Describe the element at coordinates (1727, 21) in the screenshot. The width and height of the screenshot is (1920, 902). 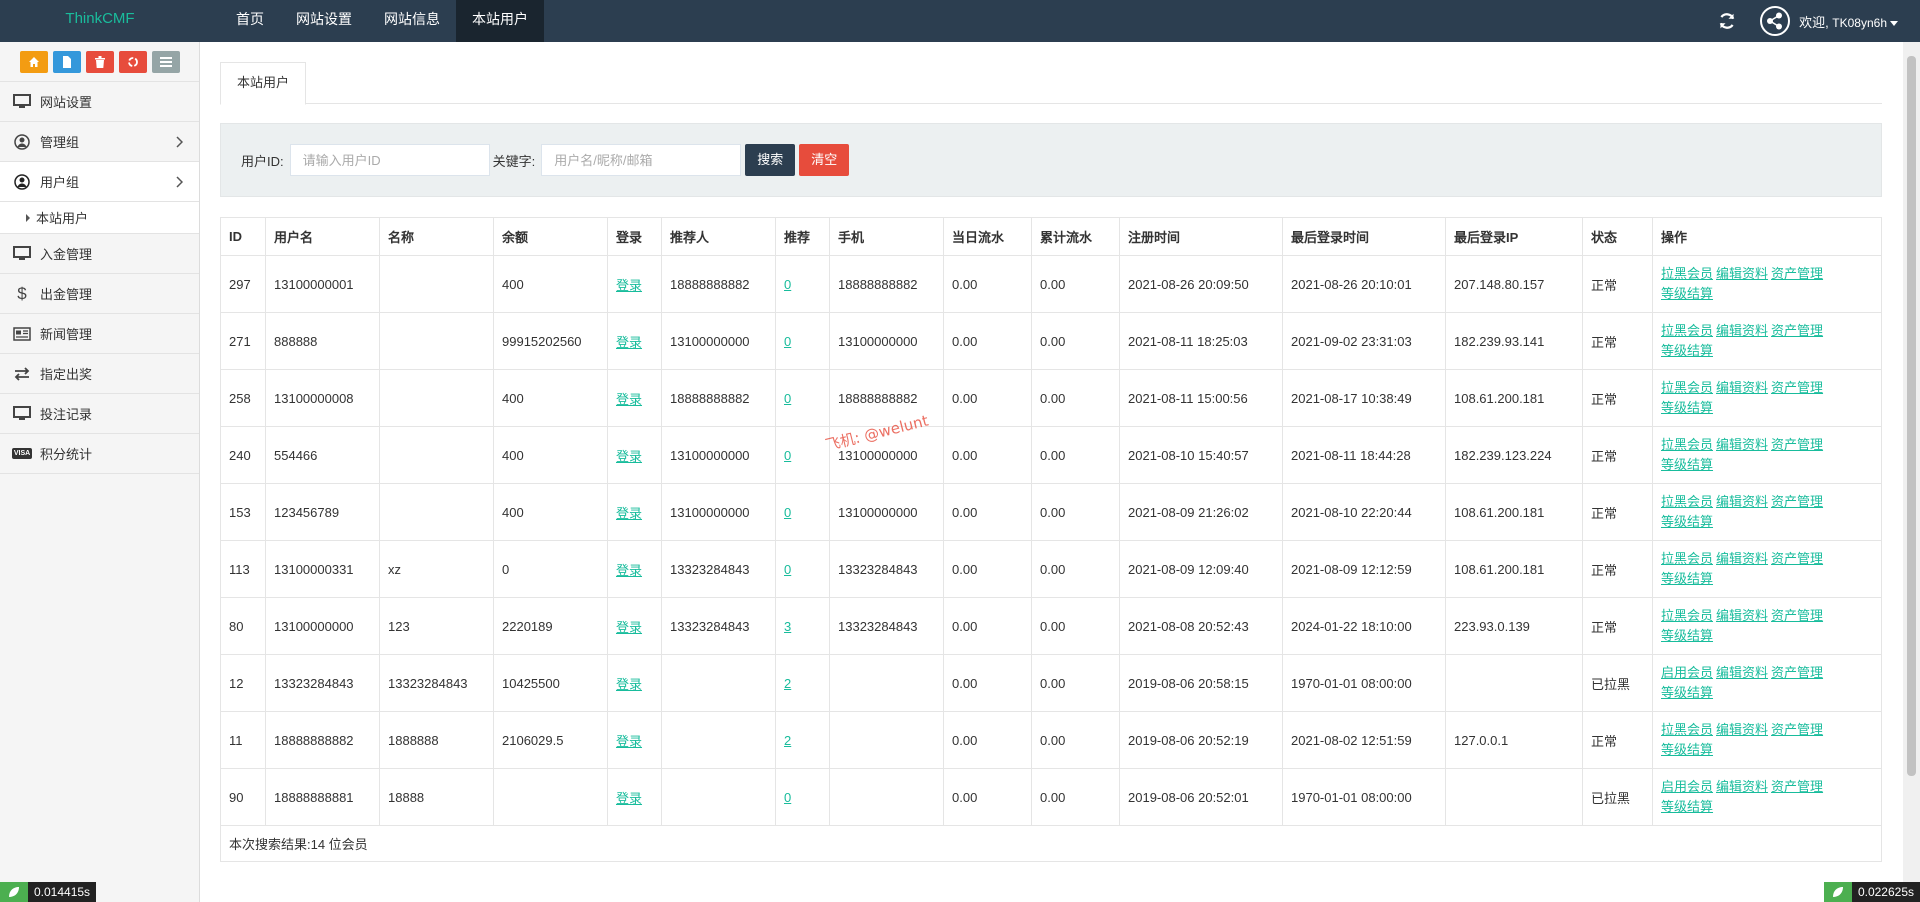
I see `refresh-icon` at that location.